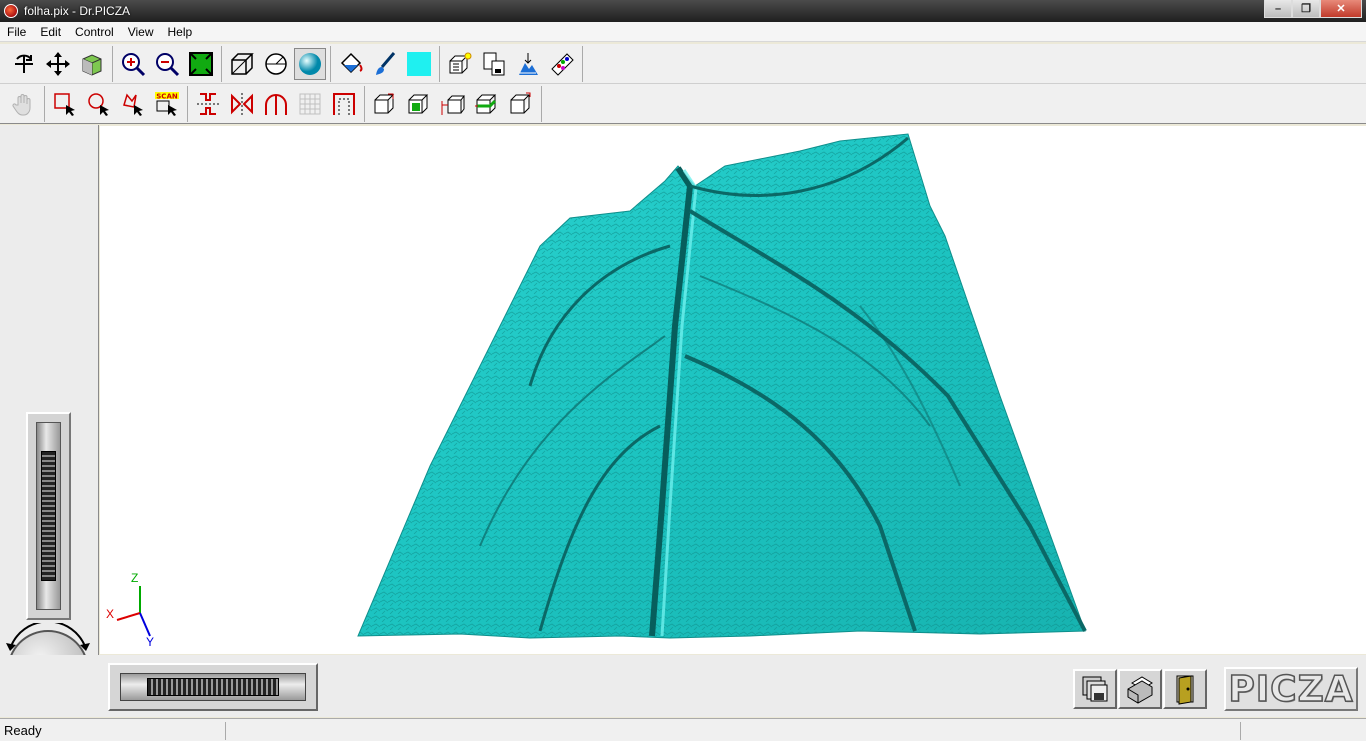 Image resolution: width=1366 pixels, height=741 pixels. I want to click on menu-view: View, so click(141, 32).